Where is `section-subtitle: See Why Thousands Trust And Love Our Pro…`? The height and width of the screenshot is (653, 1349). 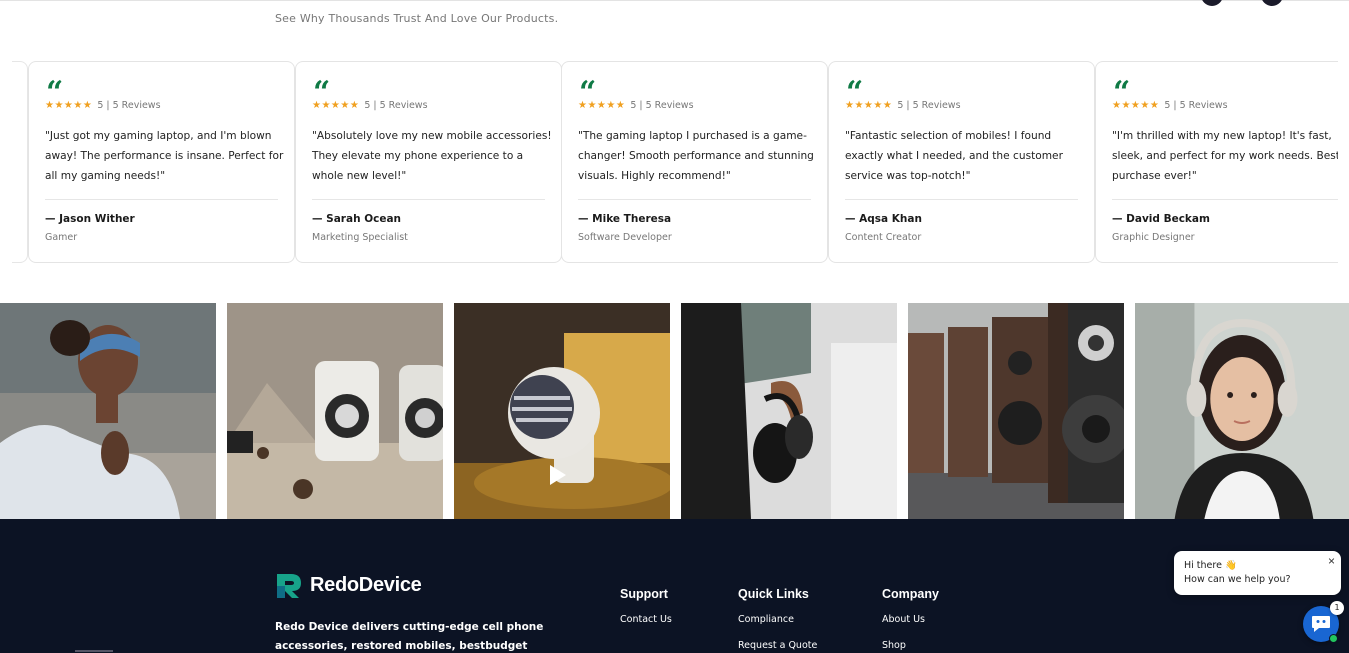 section-subtitle: See Why Thousands Trust And Love Our Pro… is located at coordinates (417, 18).